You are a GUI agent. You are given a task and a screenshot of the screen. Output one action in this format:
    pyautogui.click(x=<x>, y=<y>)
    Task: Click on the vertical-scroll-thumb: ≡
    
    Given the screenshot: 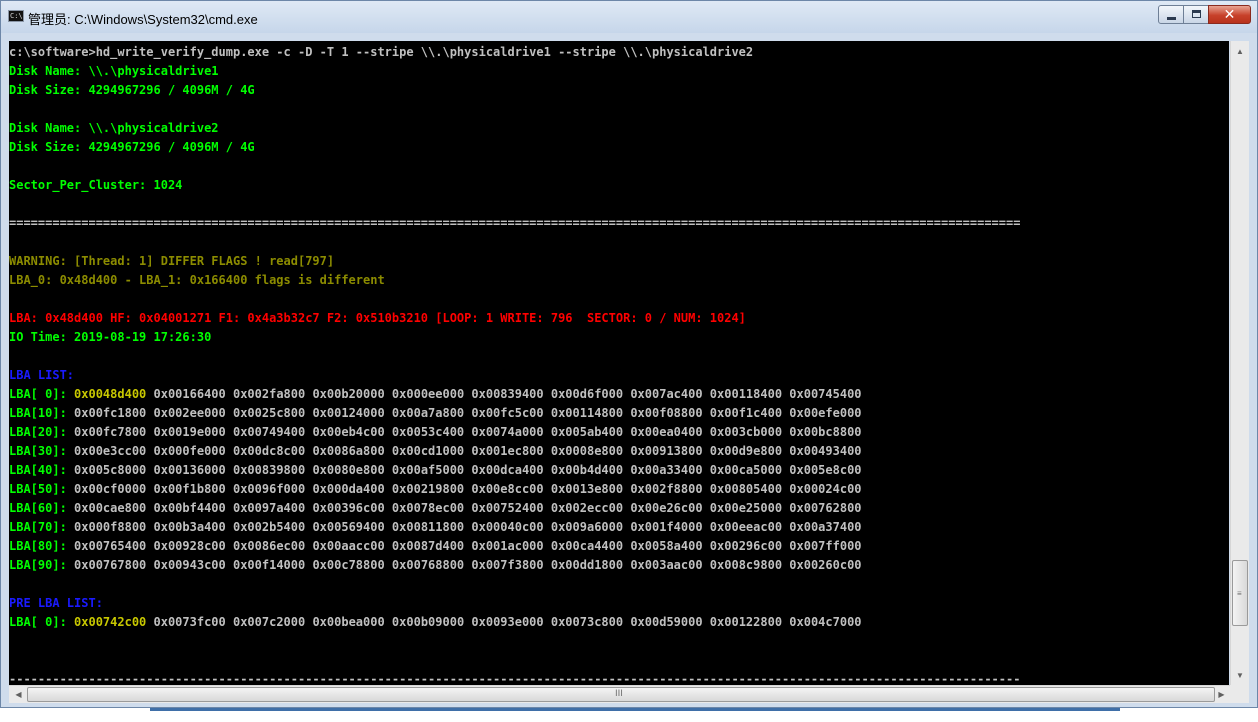 What is the action you would take?
    pyautogui.click(x=1240, y=593)
    